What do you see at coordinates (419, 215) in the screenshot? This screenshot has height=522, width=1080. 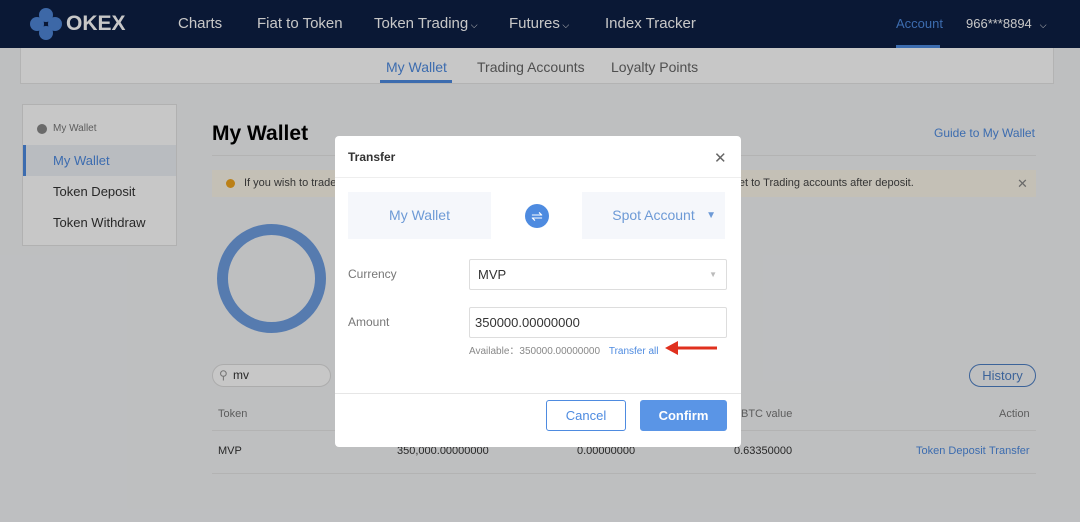 I see `from-account: My Wallet` at bounding box center [419, 215].